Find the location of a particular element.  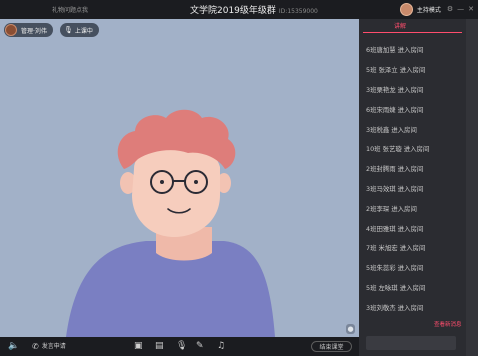

list-item: 5班 张泽立 进入房间 is located at coordinates (396, 70).